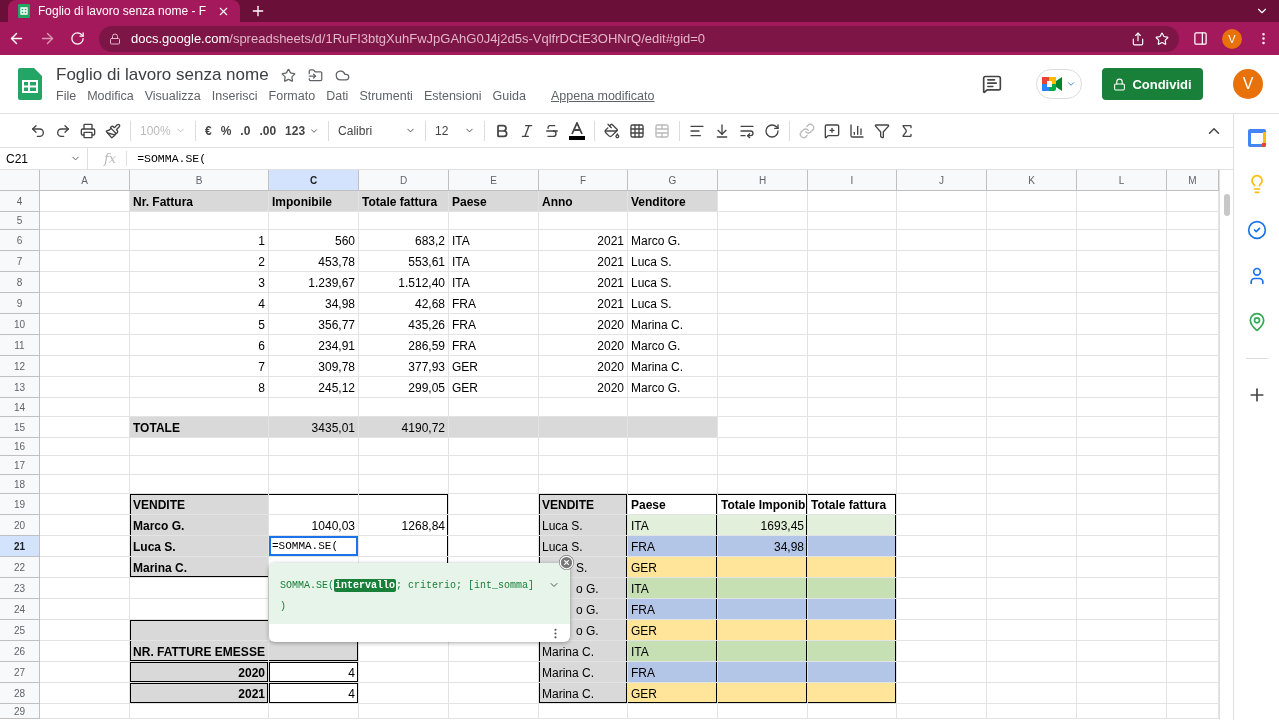 The width and height of the screenshot is (1279, 720). Describe the element at coordinates (268, 130) in the screenshot. I see `increase-decimals-button: .00` at that location.